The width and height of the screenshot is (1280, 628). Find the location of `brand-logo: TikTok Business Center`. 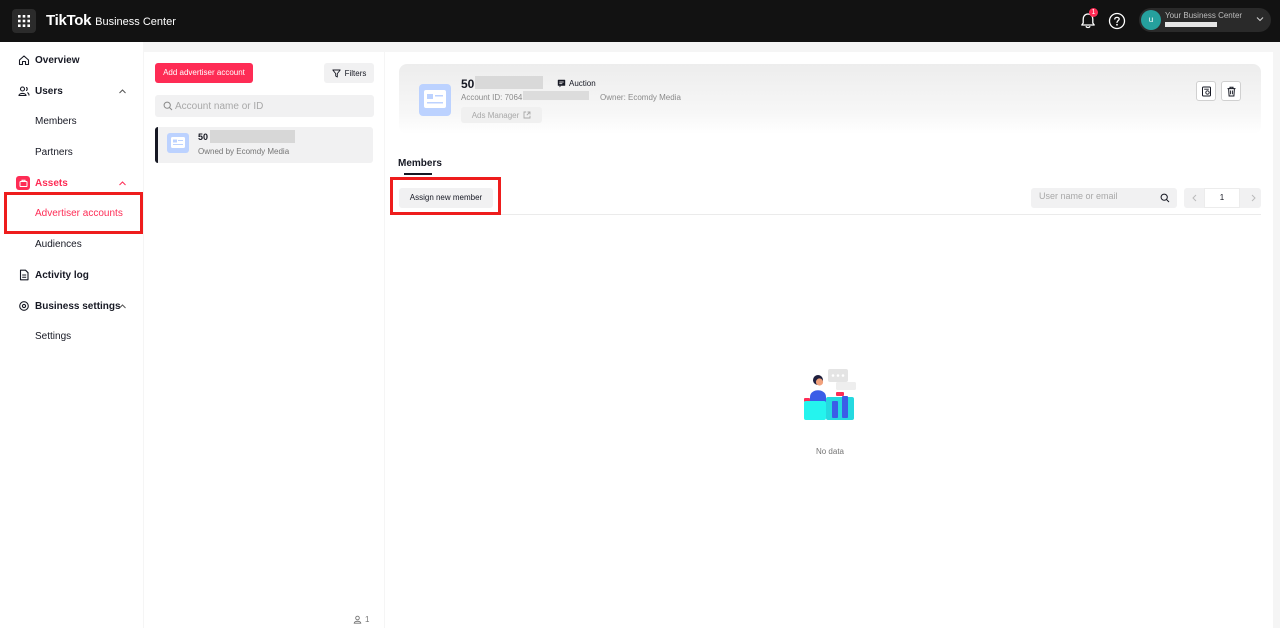

brand-logo: TikTok Business Center is located at coordinates (111, 20).